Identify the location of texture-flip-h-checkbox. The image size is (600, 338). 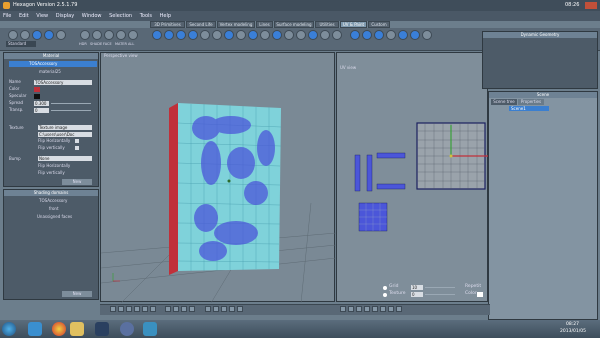
(77, 141).